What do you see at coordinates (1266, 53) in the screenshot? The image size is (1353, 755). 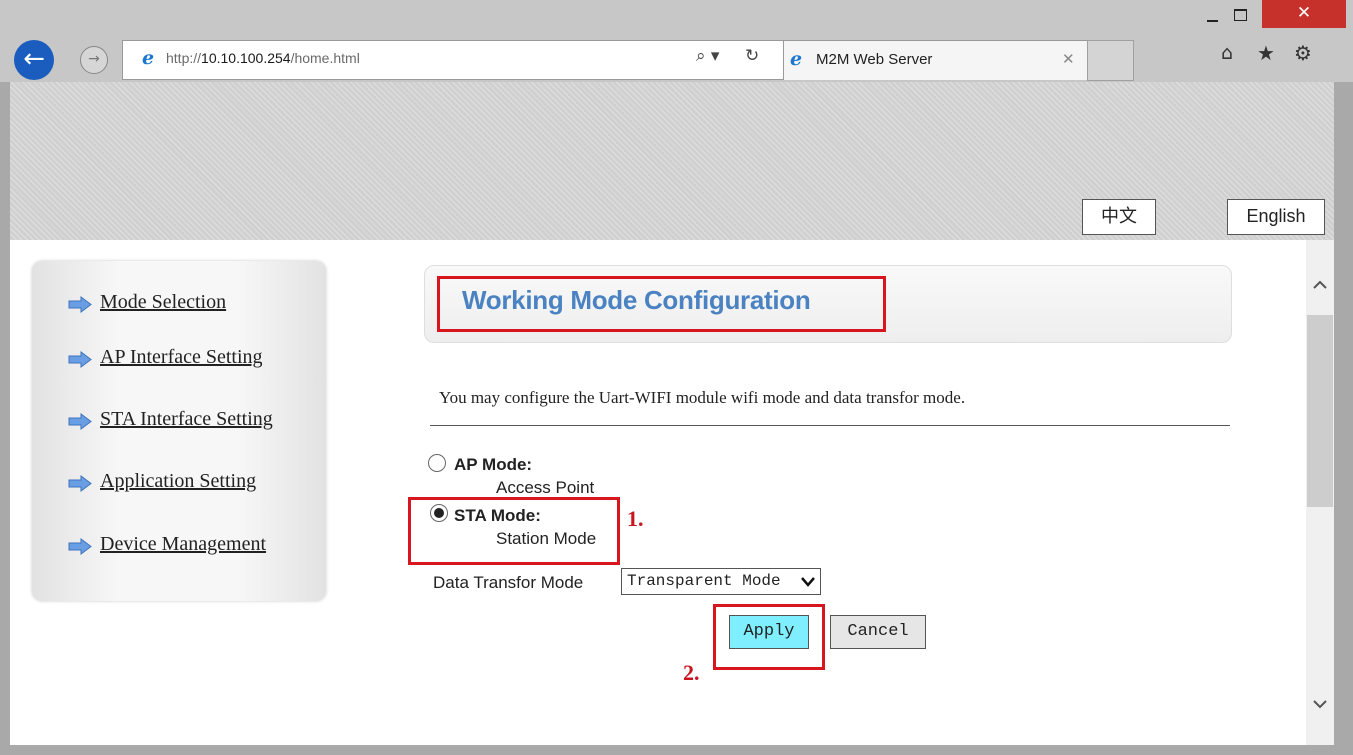 I see `favorites-star-icon: ★` at bounding box center [1266, 53].